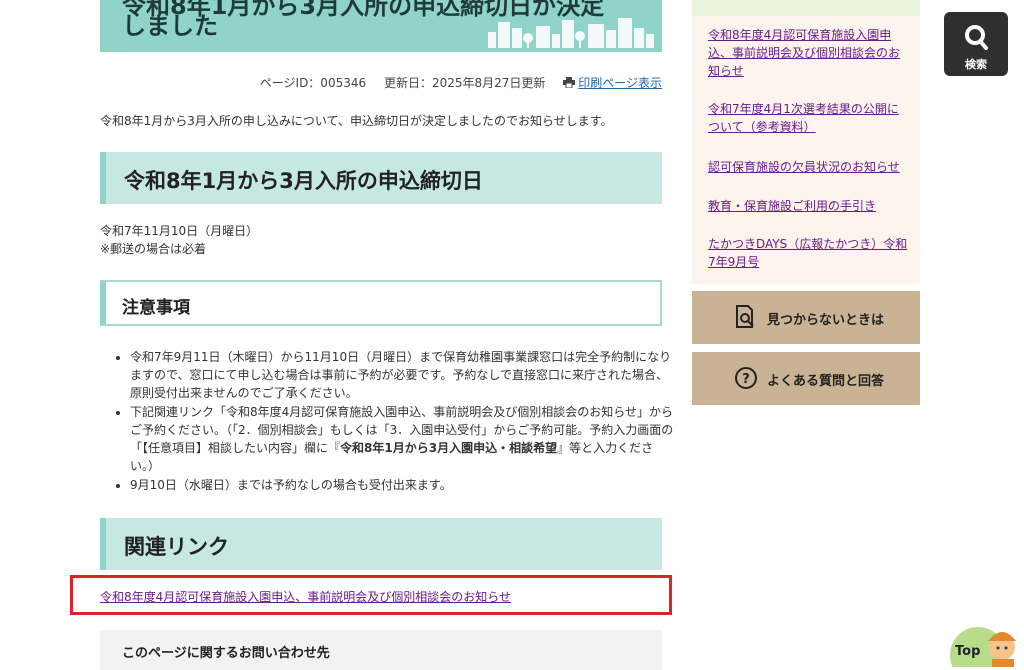 This screenshot has height=670, width=1024. I want to click on deadline-heading: 令和8年1月から3月入所の申込締切日, so click(381, 178).